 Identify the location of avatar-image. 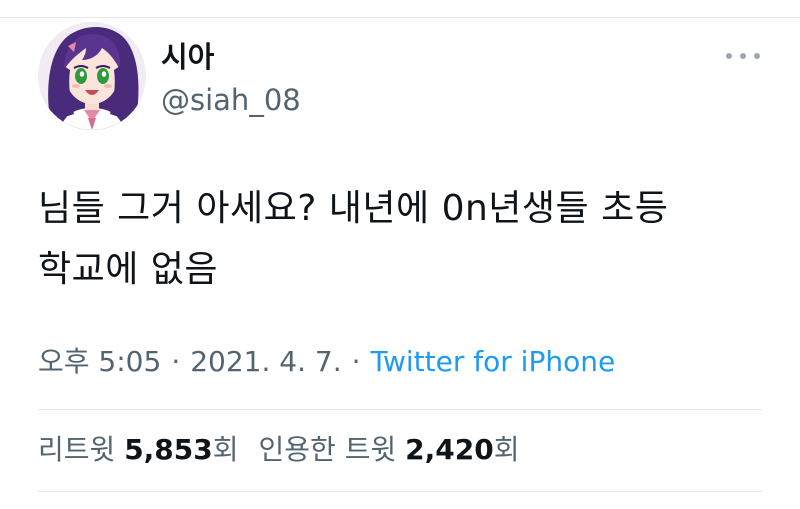
(92, 76).